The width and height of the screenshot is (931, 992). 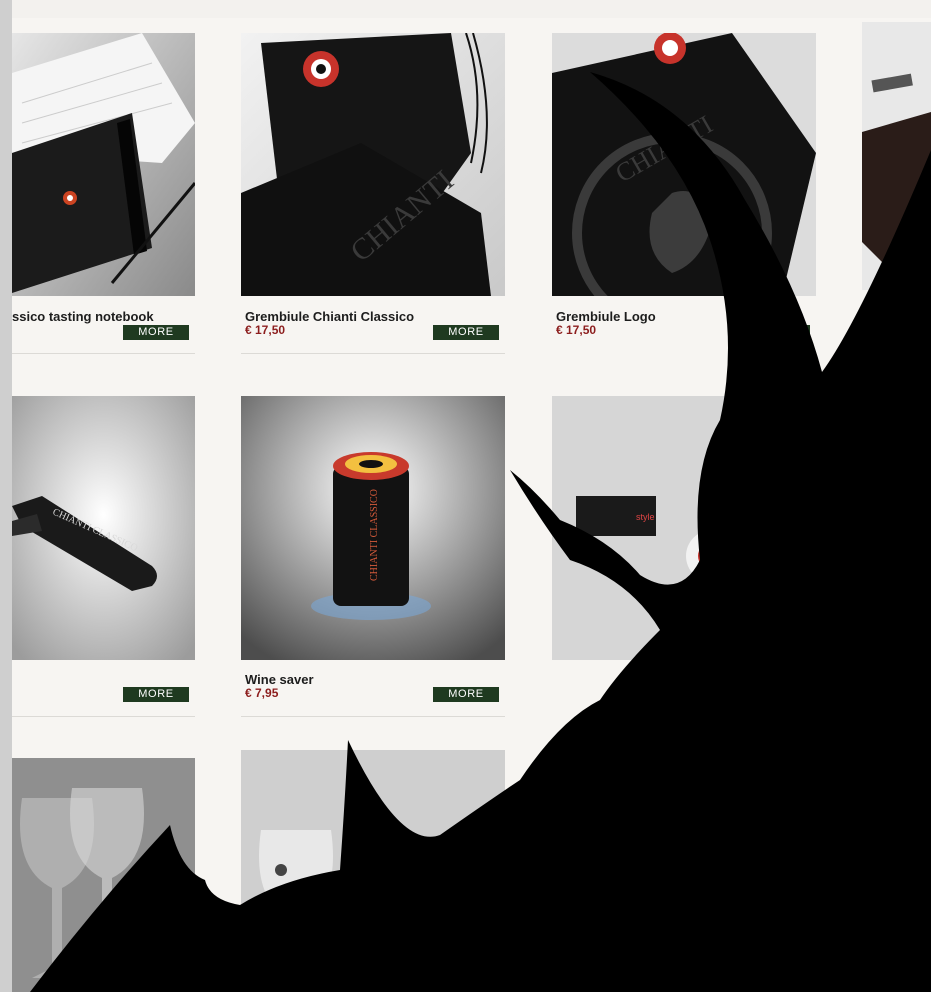 What do you see at coordinates (684, 164) in the screenshot?
I see `apron-logo-image: CHIANTI` at bounding box center [684, 164].